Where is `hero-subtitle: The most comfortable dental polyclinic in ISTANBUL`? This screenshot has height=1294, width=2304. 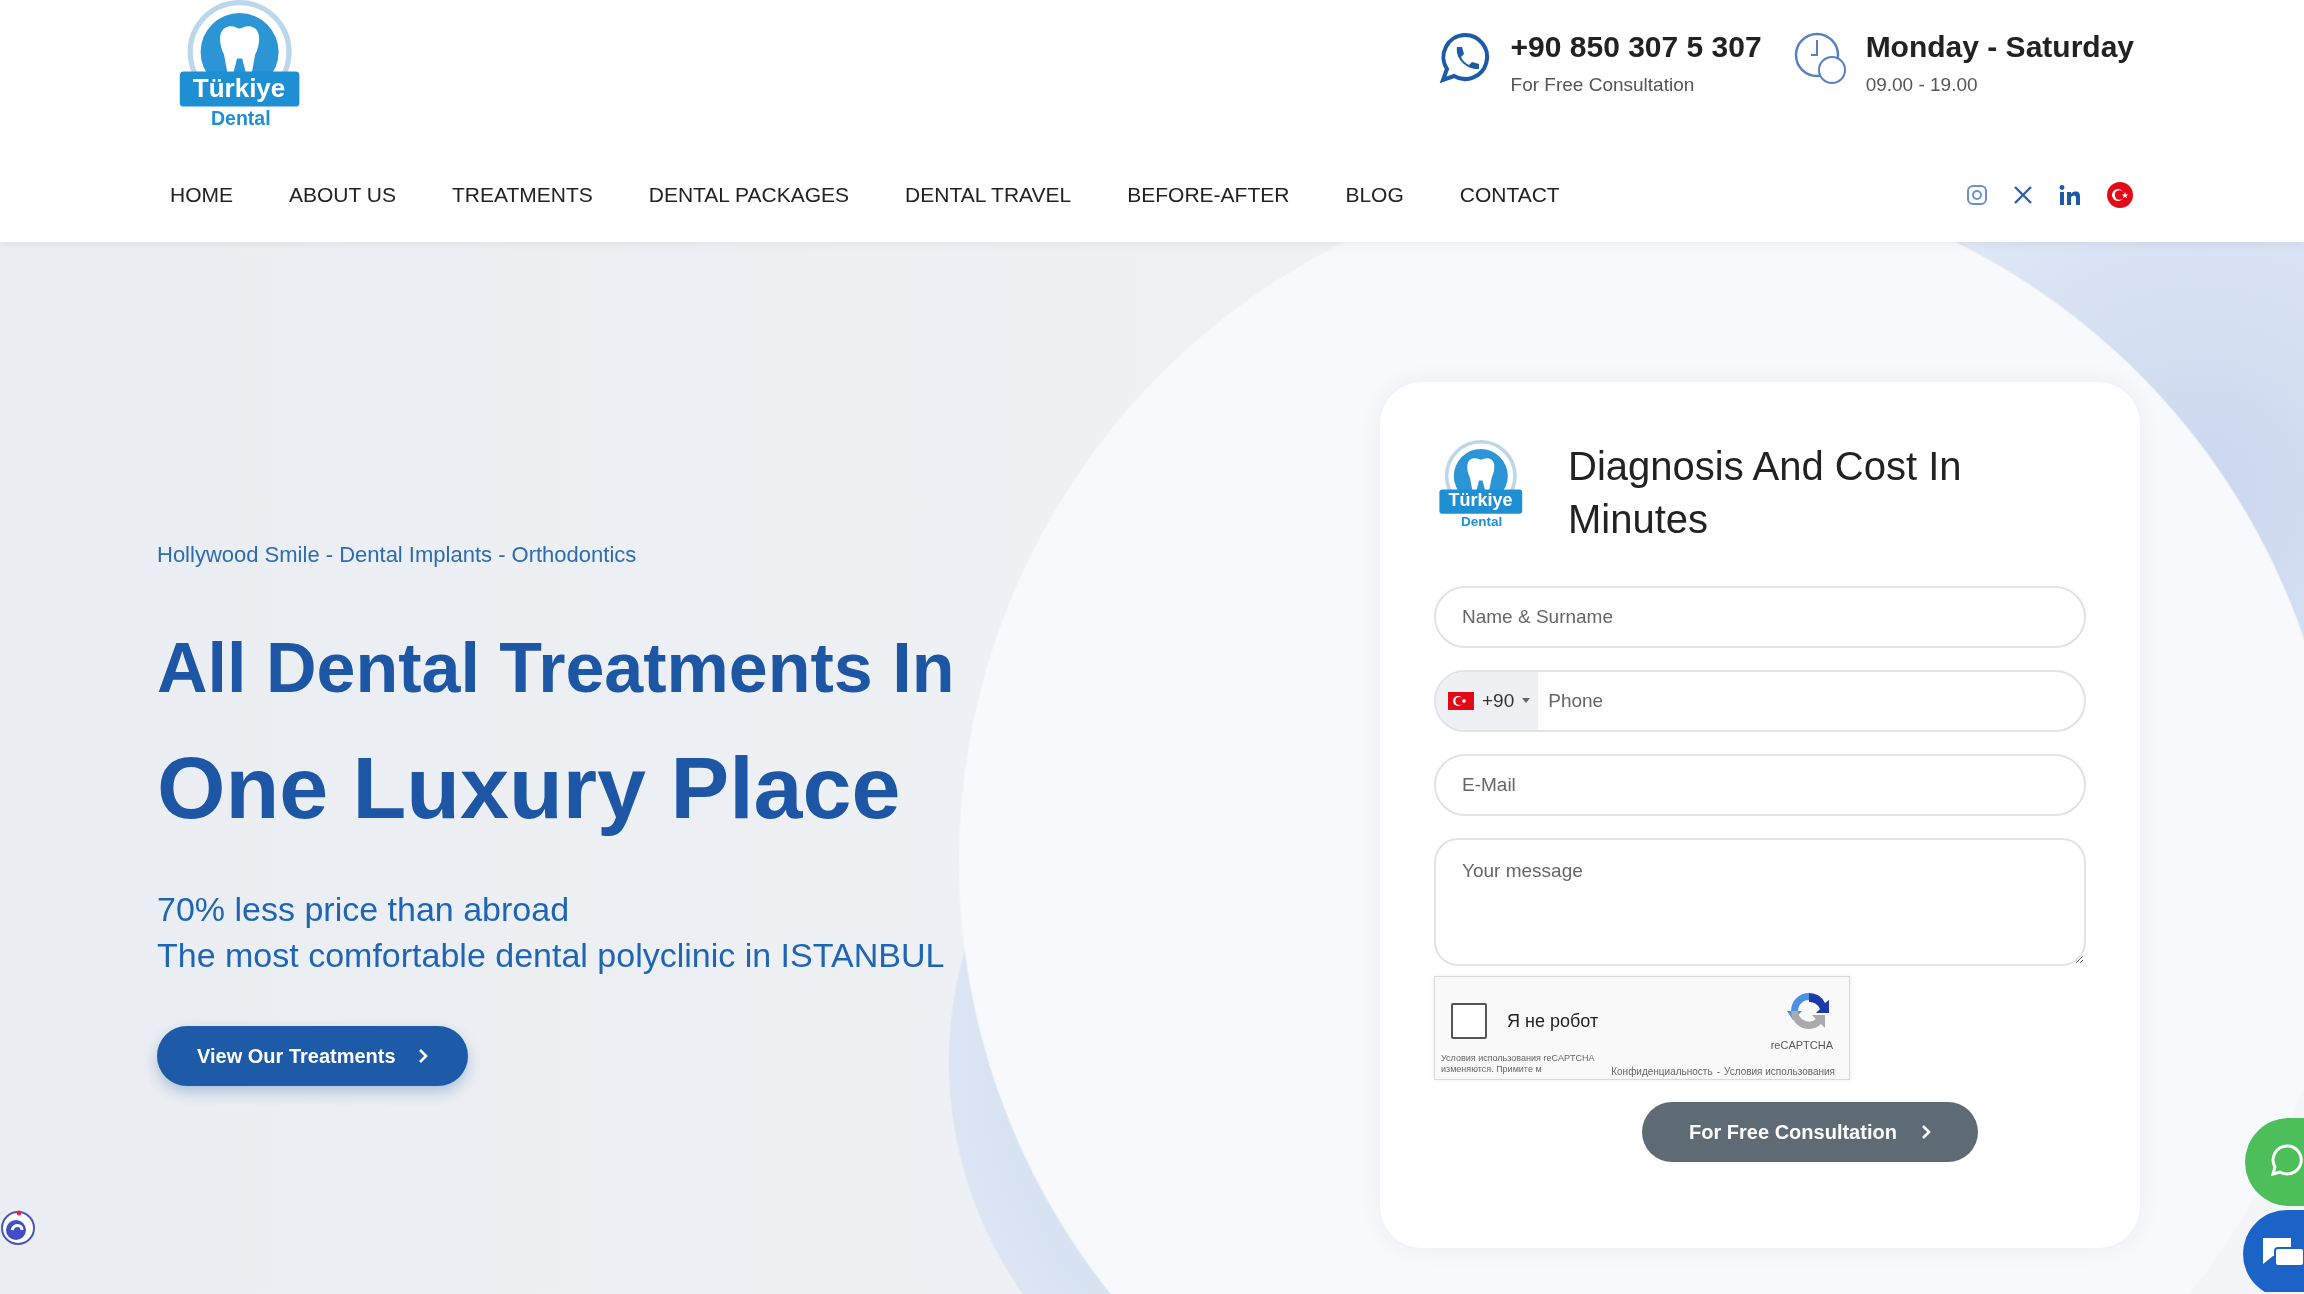 hero-subtitle: The most comfortable dental polyclinic in ISTANBUL is located at coordinates (551, 955).